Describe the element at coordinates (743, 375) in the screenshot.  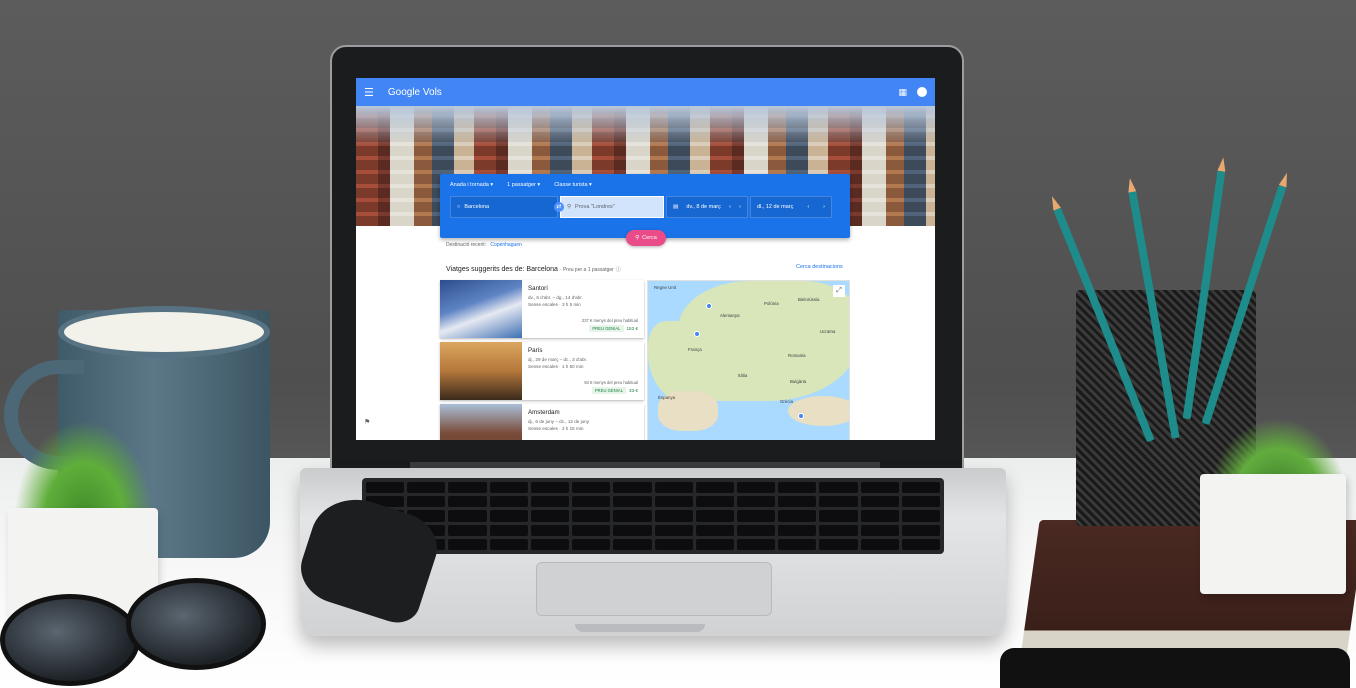
I see `map-label: Itàlia` at that location.